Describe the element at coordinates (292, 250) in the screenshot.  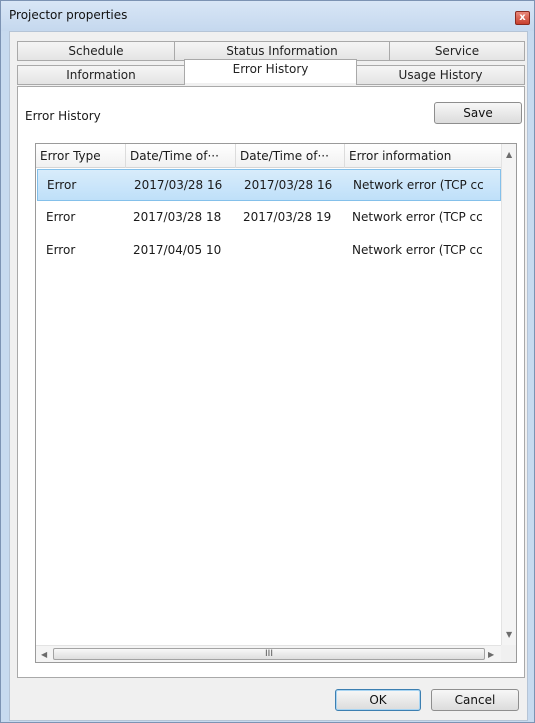
I see `cell-datetime-end` at that location.